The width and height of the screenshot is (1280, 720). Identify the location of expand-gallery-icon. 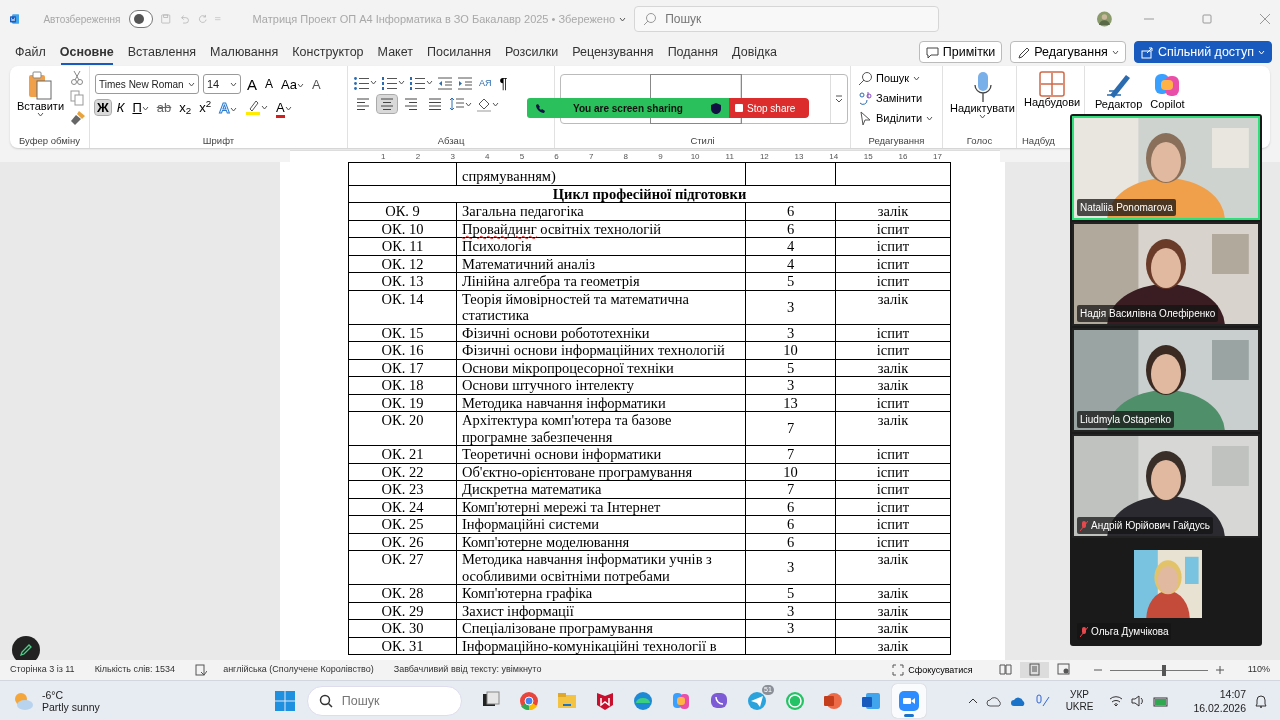
(839, 99).